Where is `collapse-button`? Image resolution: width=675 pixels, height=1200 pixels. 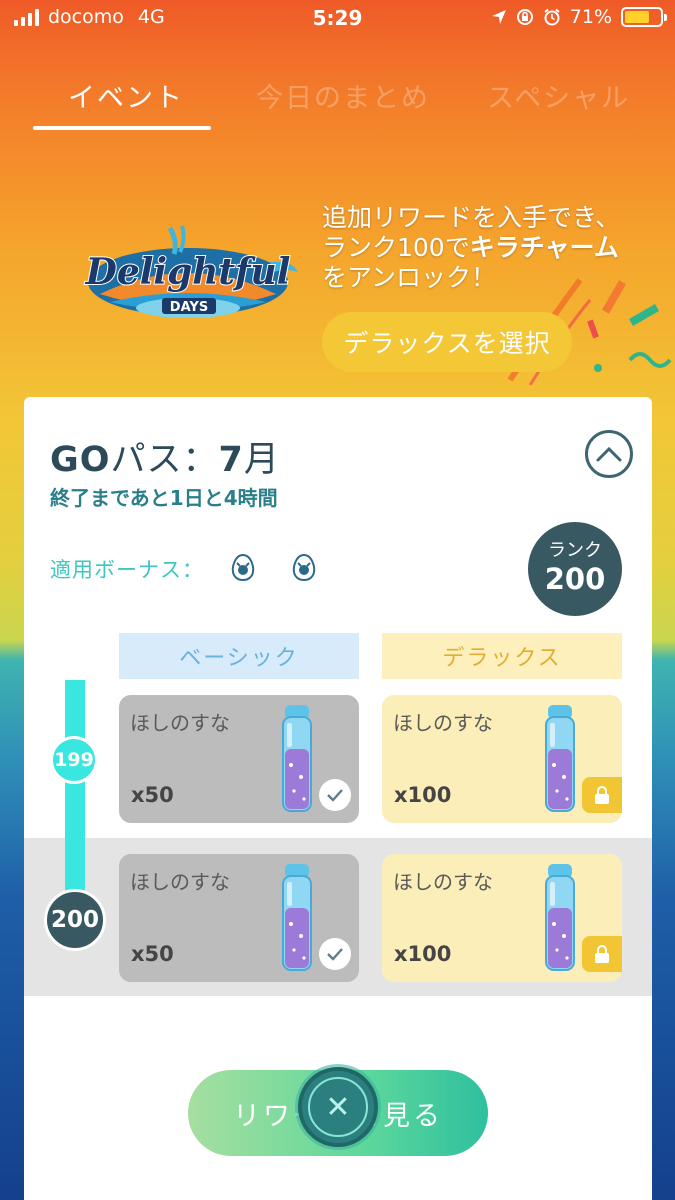
collapse-button is located at coordinates (609, 454).